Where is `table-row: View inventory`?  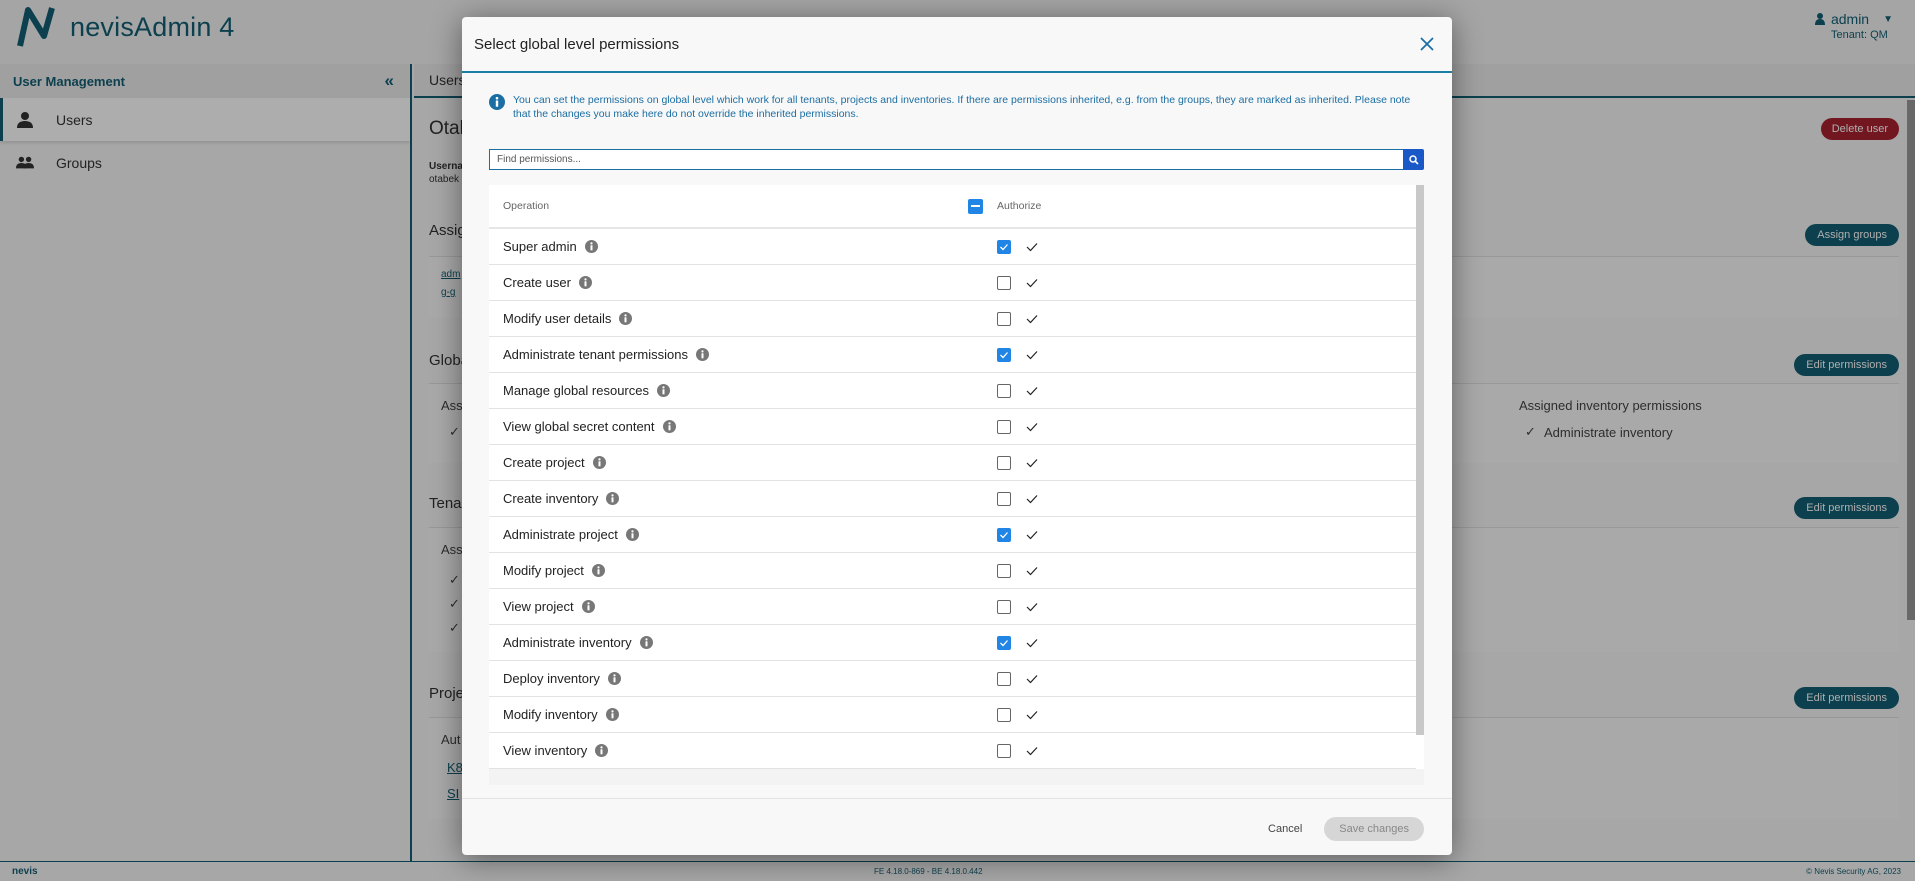
table-row: View inventory is located at coordinates (952, 751).